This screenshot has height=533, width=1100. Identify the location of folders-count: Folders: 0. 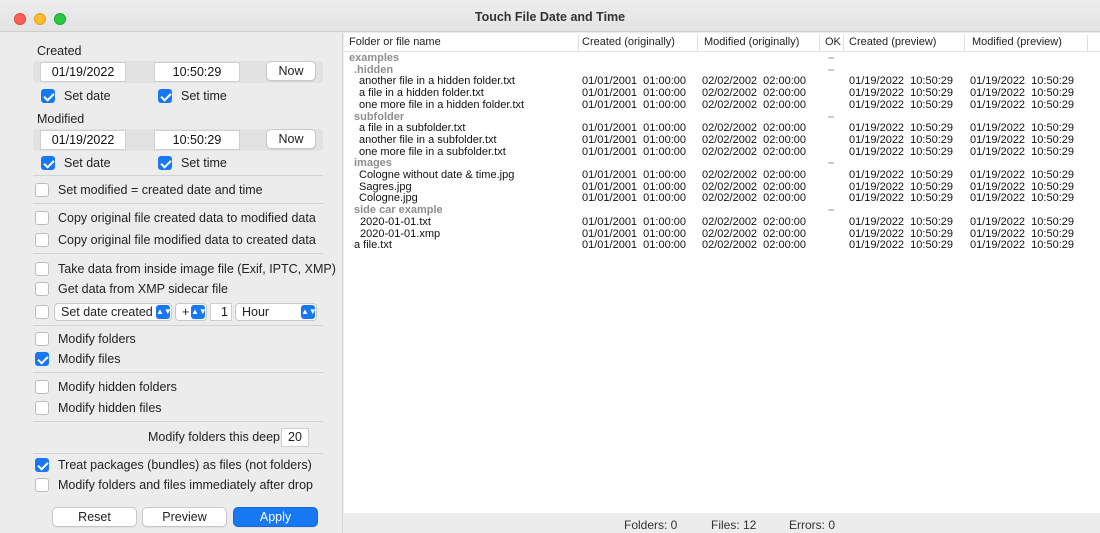
(651, 525).